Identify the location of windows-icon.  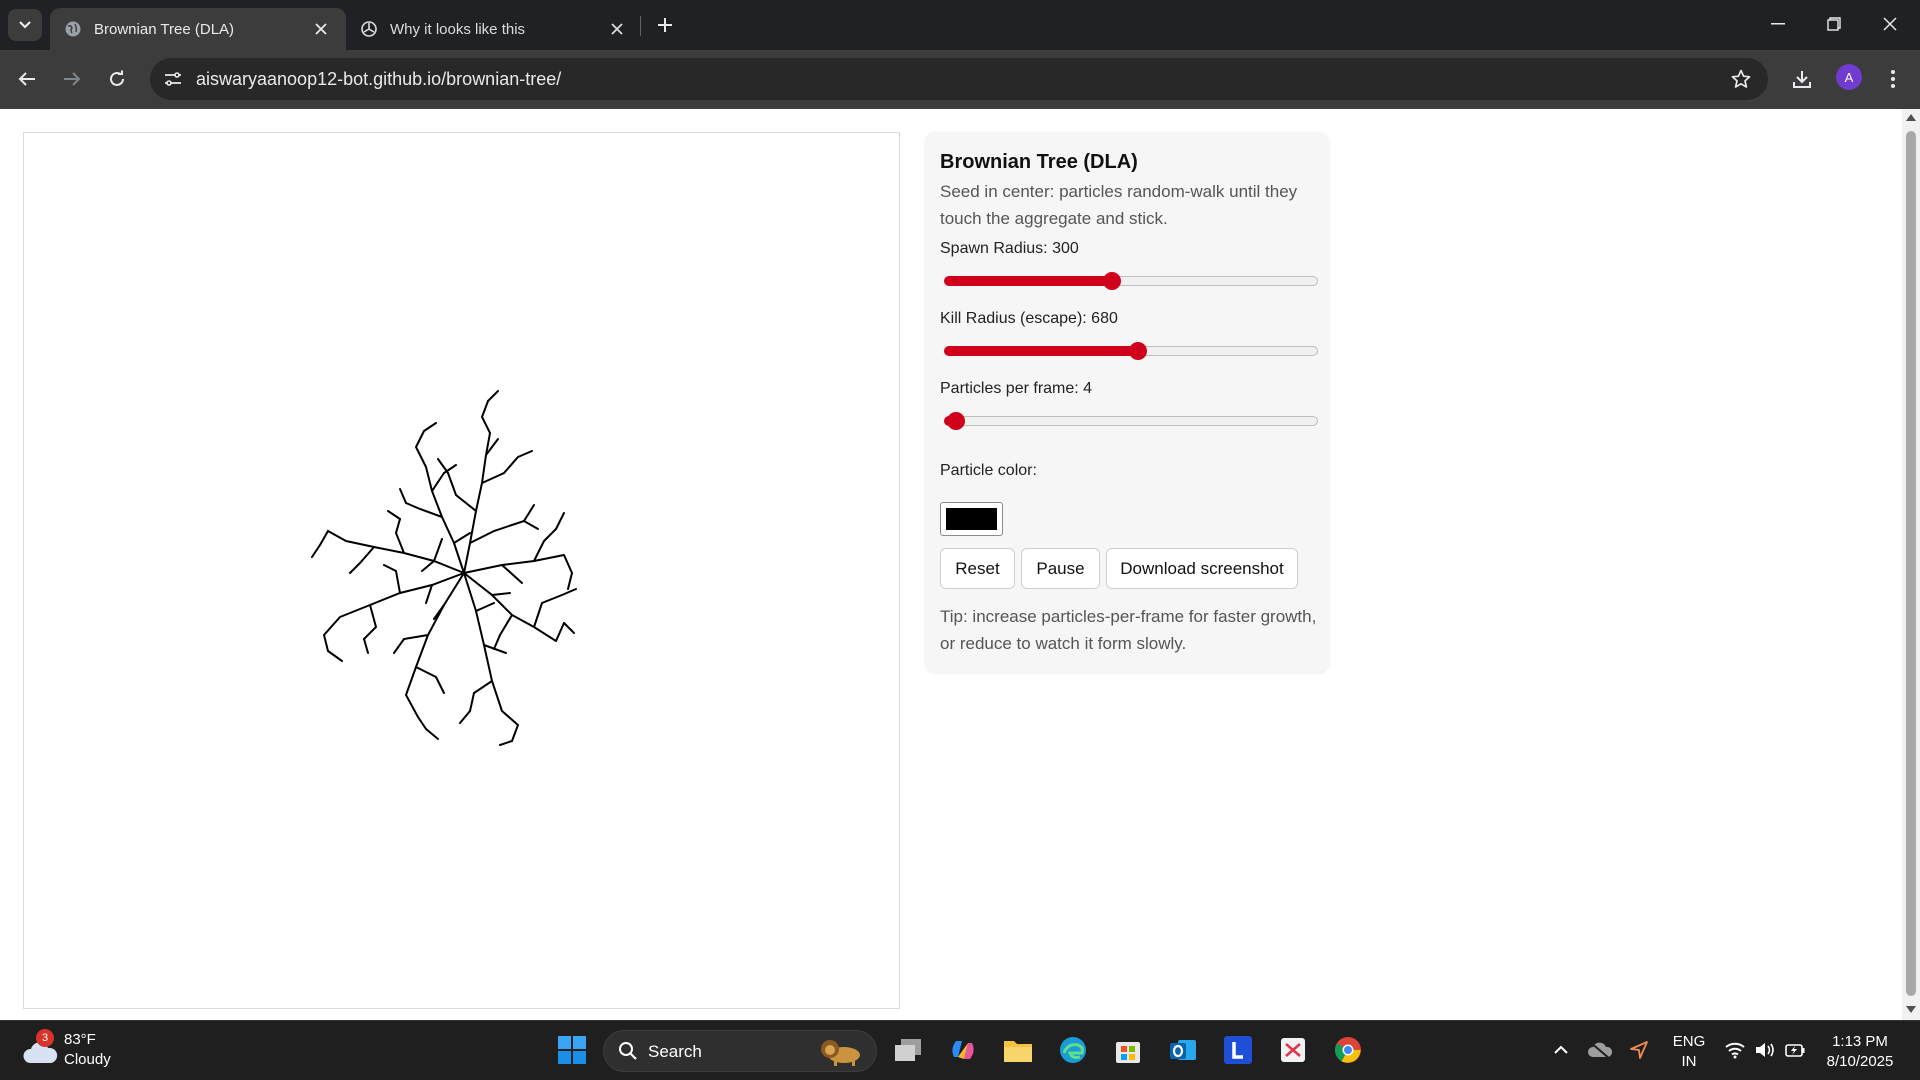
(572, 1050).